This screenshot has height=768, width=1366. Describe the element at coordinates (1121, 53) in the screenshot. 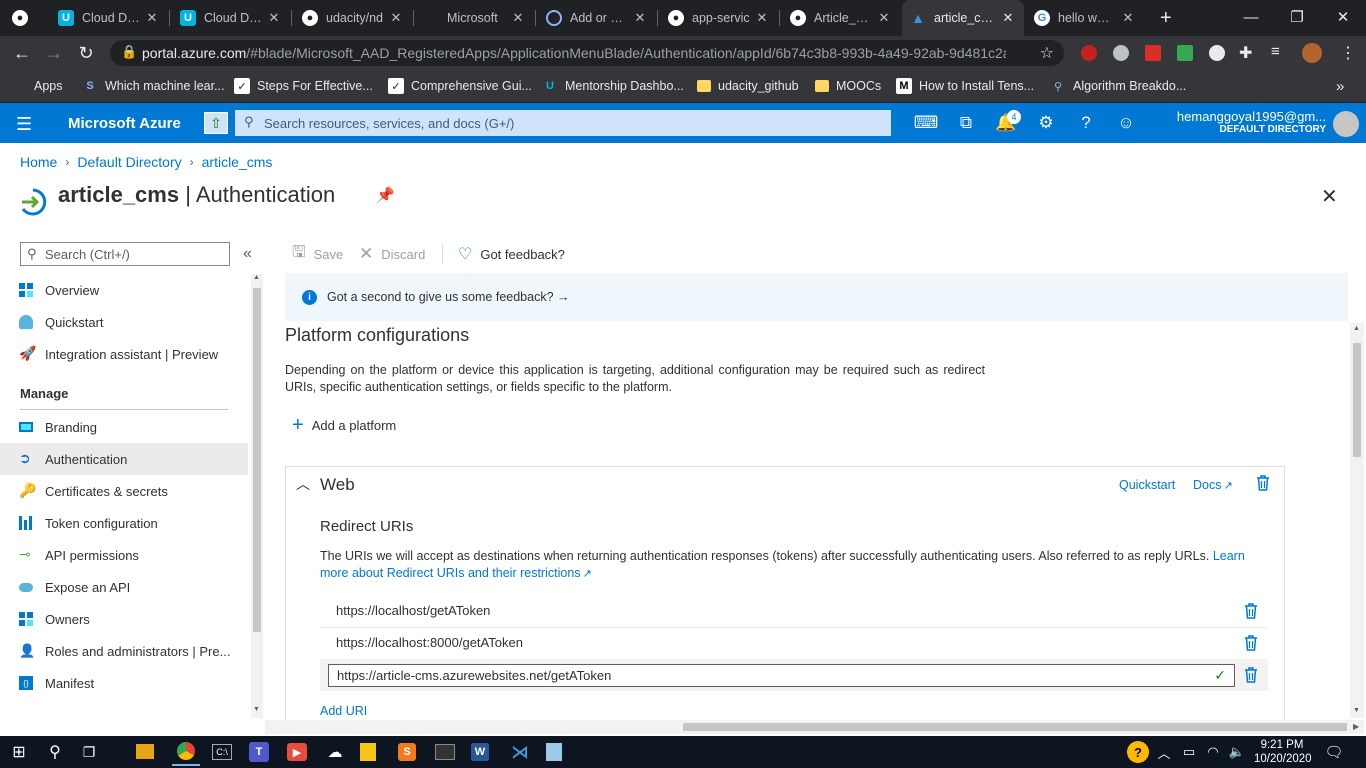

I see `extension-icon` at that location.